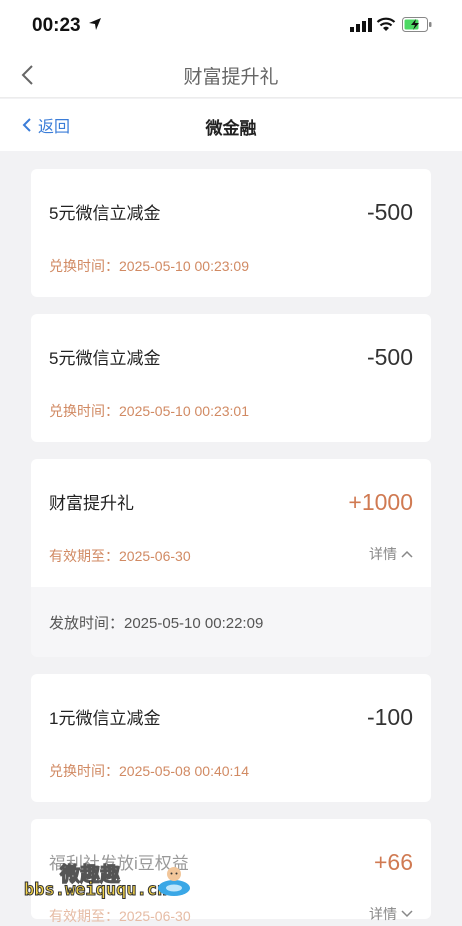  What do you see at coordinates (56, 25) in the screenshot?
I see `status-time: 00:23` at bounding box center [56, 25].